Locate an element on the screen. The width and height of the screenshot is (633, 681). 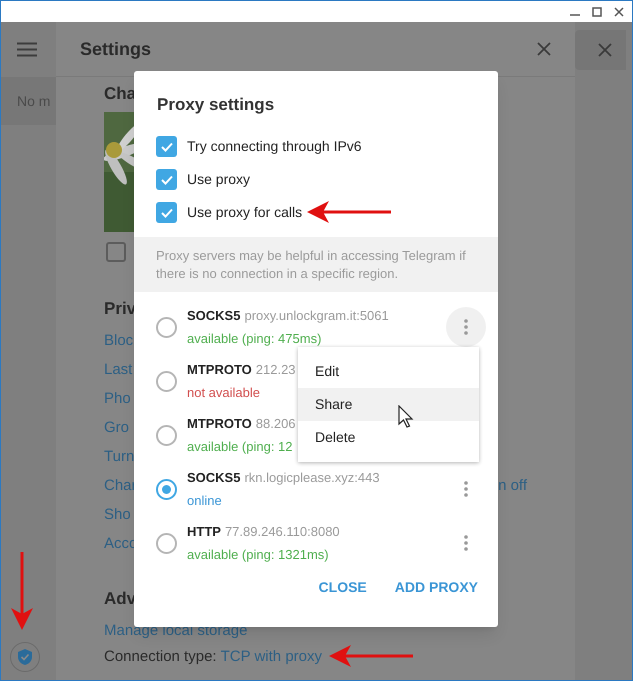
settings-link: Gro is located at coordinates (117, 428).